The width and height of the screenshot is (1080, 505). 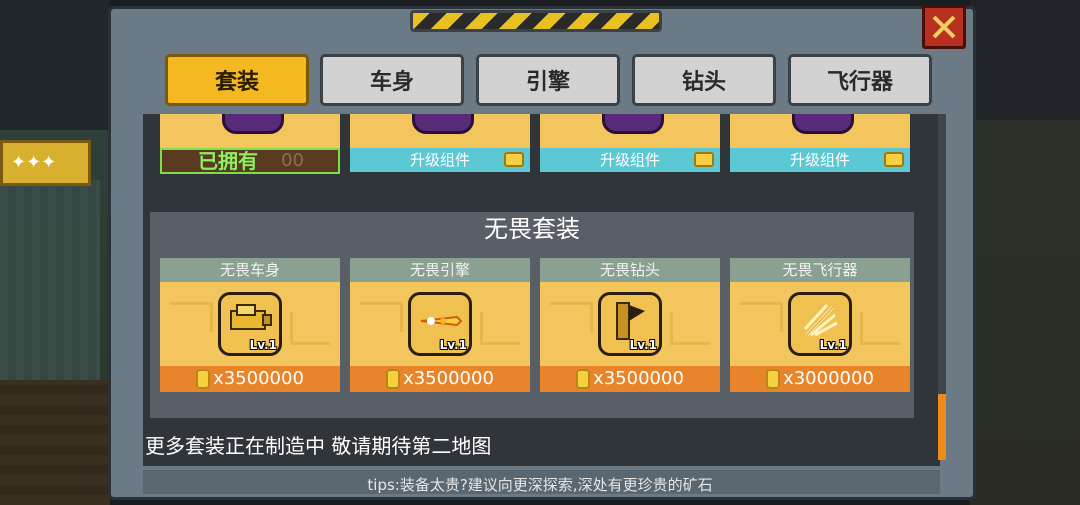 I want to click on tab-label: 钻头, so click(x=703, y=82).